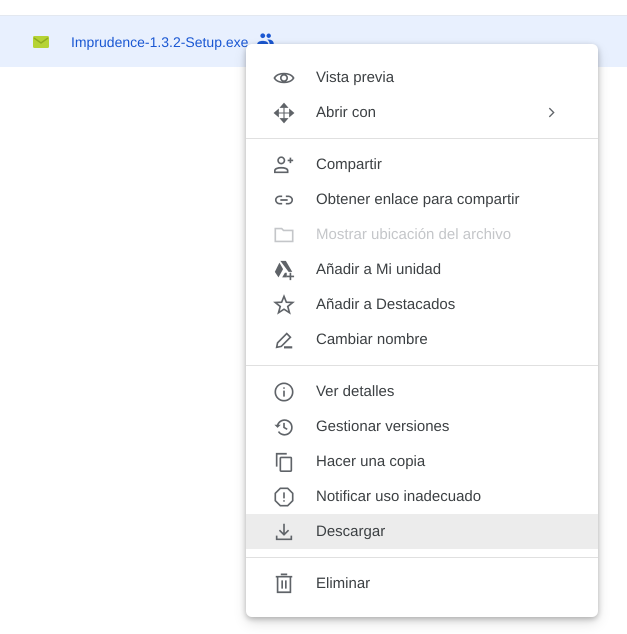 Image resolution: width=627 pixels, height=634 pixels. I want to click on trash-icon, so click(284, 583).